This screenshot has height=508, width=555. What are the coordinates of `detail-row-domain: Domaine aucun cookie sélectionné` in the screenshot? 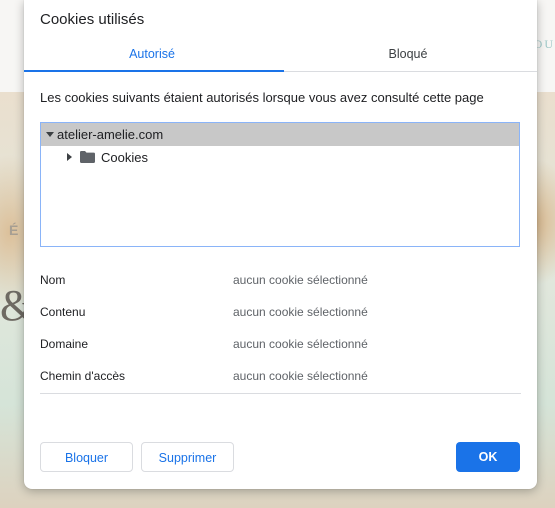 It's located at (280, 350).